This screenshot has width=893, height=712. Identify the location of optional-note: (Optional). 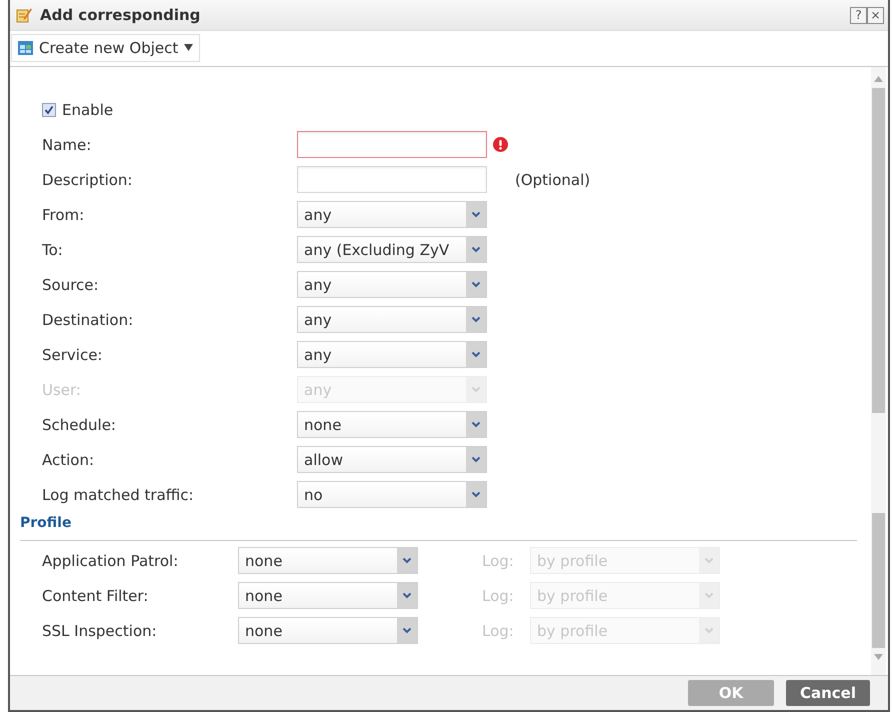
(552, 179).